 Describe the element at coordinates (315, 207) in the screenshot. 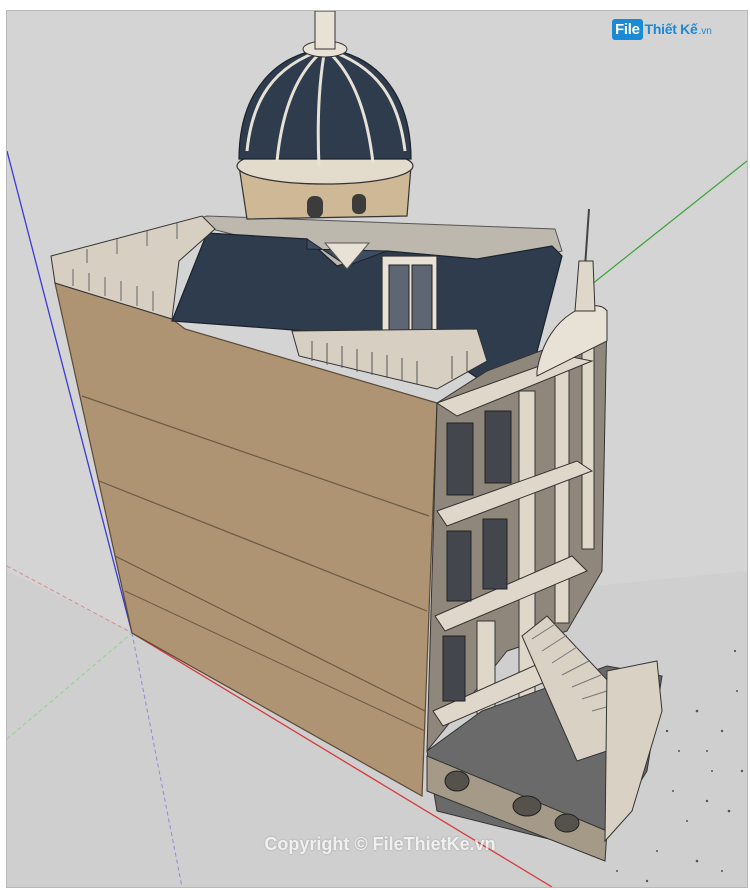

I see `drum-window` at that location.